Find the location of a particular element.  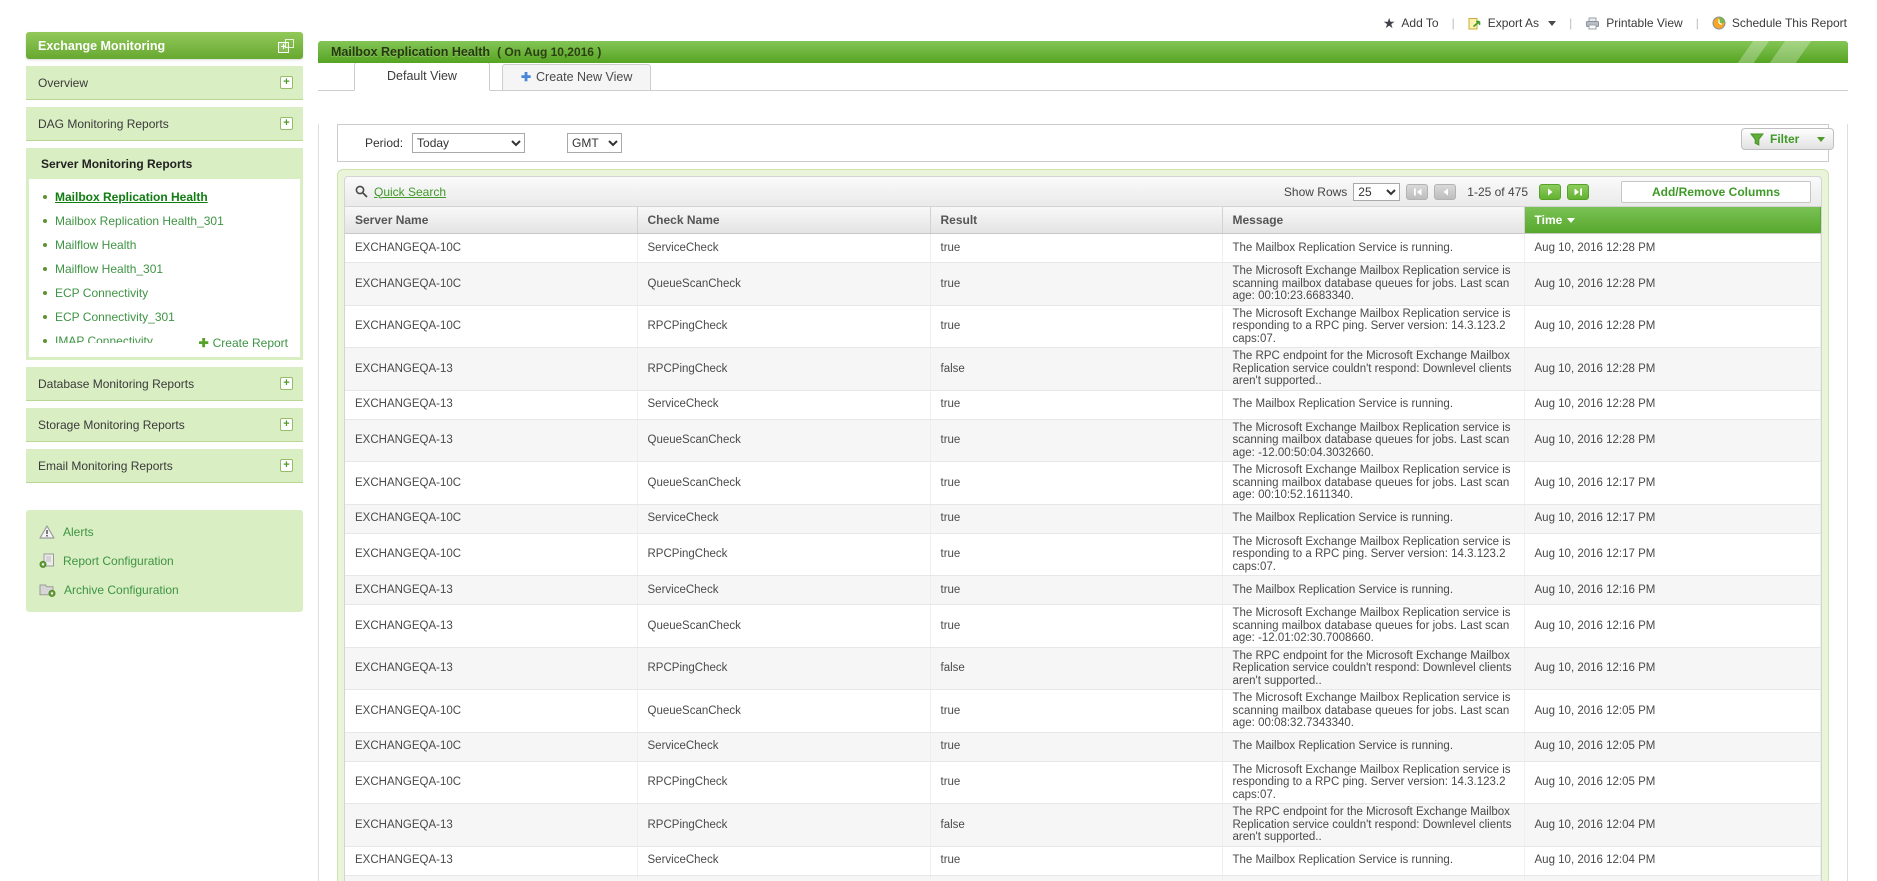

report-configuration-link: Report Configuration is located at coordinates (164, 560).